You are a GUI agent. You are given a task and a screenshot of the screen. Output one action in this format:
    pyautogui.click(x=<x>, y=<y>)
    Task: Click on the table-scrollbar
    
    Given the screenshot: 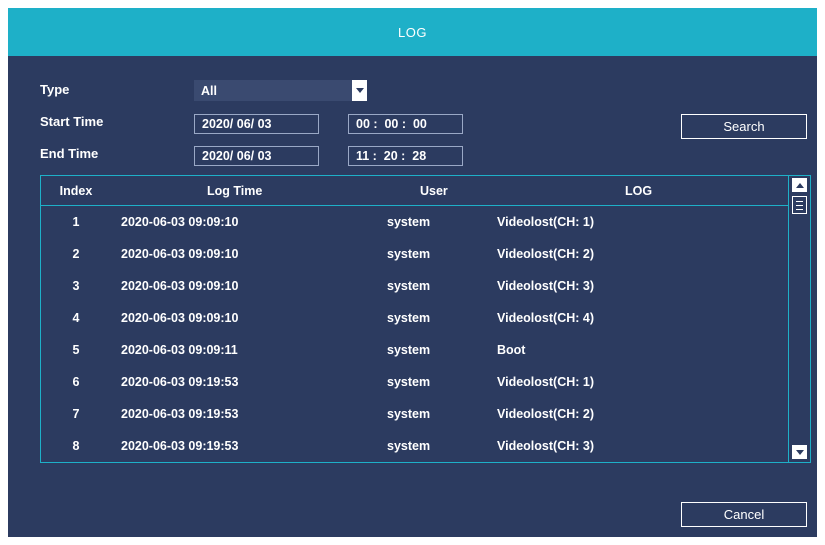 What is the action you would take?
    pyautogui.click(x=799, y=319)
    